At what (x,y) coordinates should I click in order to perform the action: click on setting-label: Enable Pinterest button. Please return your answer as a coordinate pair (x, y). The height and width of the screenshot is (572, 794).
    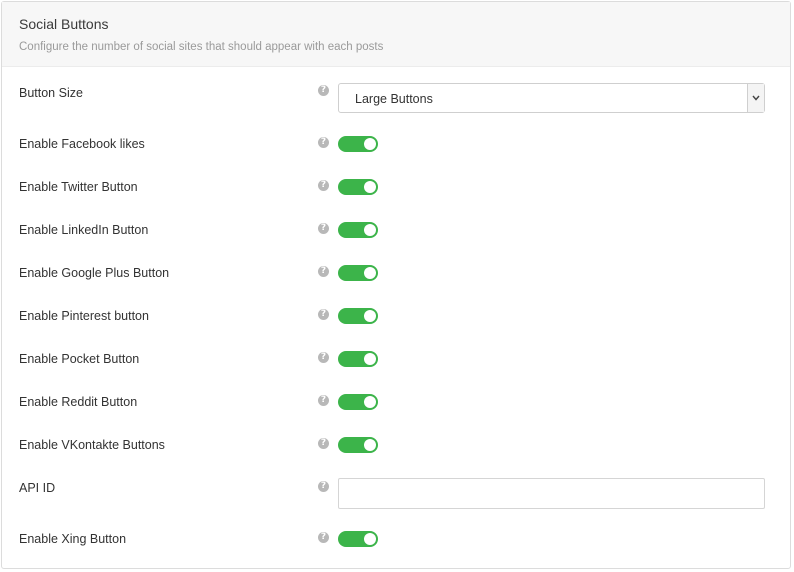
    Looking at the image, I should click on (84, 316).